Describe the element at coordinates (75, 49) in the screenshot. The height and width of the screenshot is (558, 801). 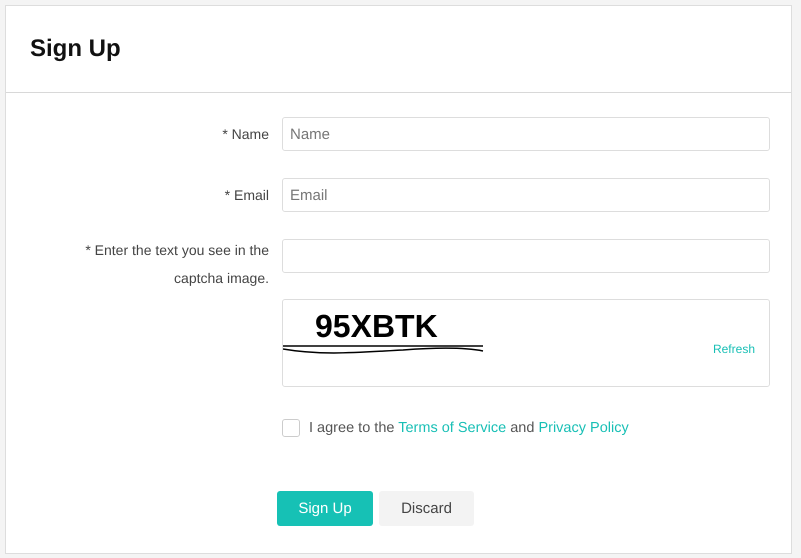
I see `page-title: Sign Up` at that location.